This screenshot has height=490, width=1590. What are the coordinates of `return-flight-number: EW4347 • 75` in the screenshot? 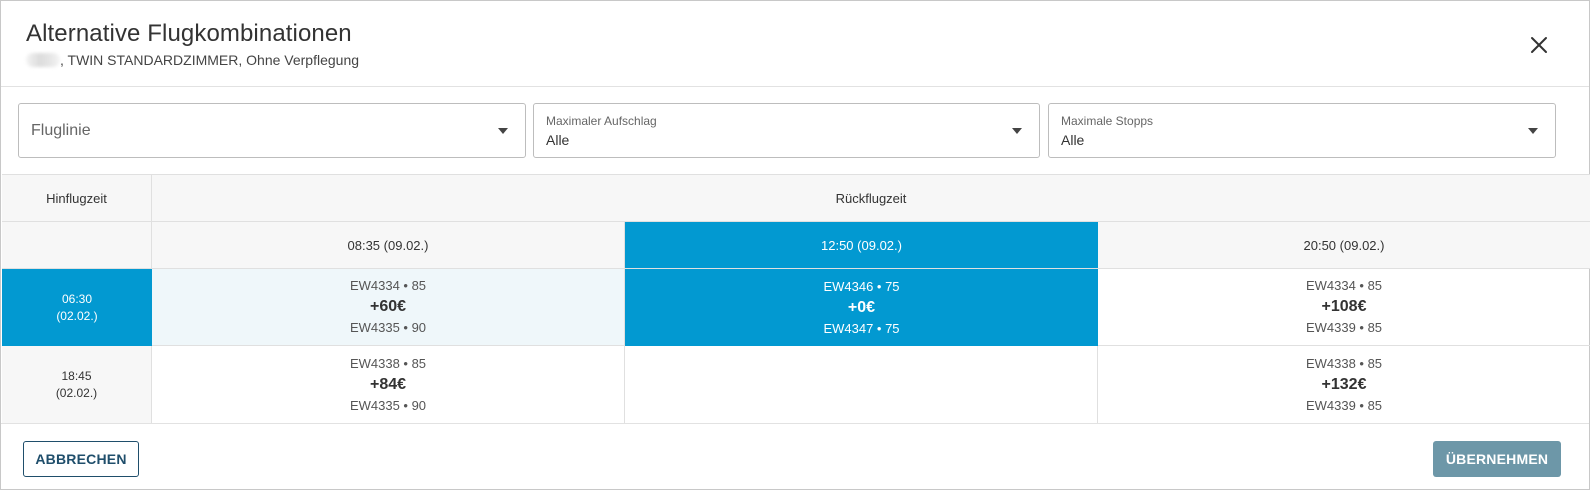 It's located at (861, 328).